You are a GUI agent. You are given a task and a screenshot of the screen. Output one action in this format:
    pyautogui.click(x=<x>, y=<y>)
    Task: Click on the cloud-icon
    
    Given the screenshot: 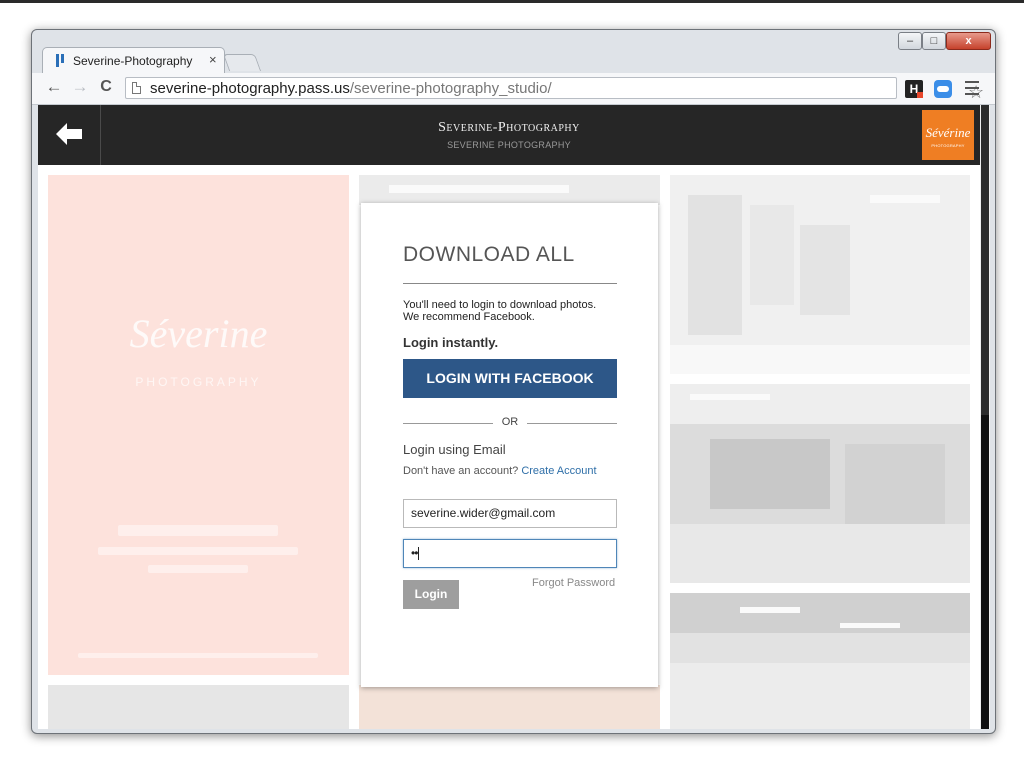 What is the action you would take?
    pyautogui.click(x=943, y=89)
    